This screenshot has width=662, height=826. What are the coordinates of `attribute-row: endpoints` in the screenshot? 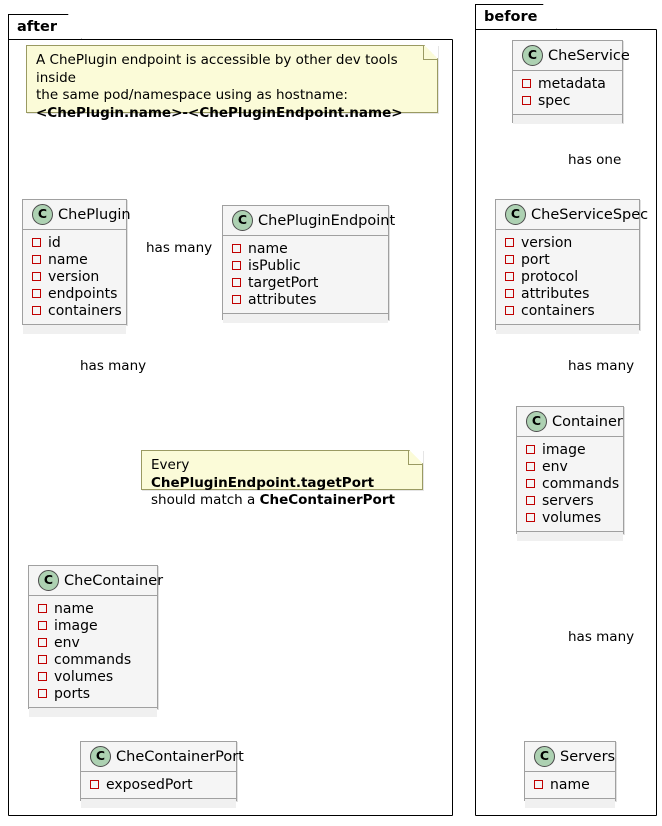 It's located at (75, 293).